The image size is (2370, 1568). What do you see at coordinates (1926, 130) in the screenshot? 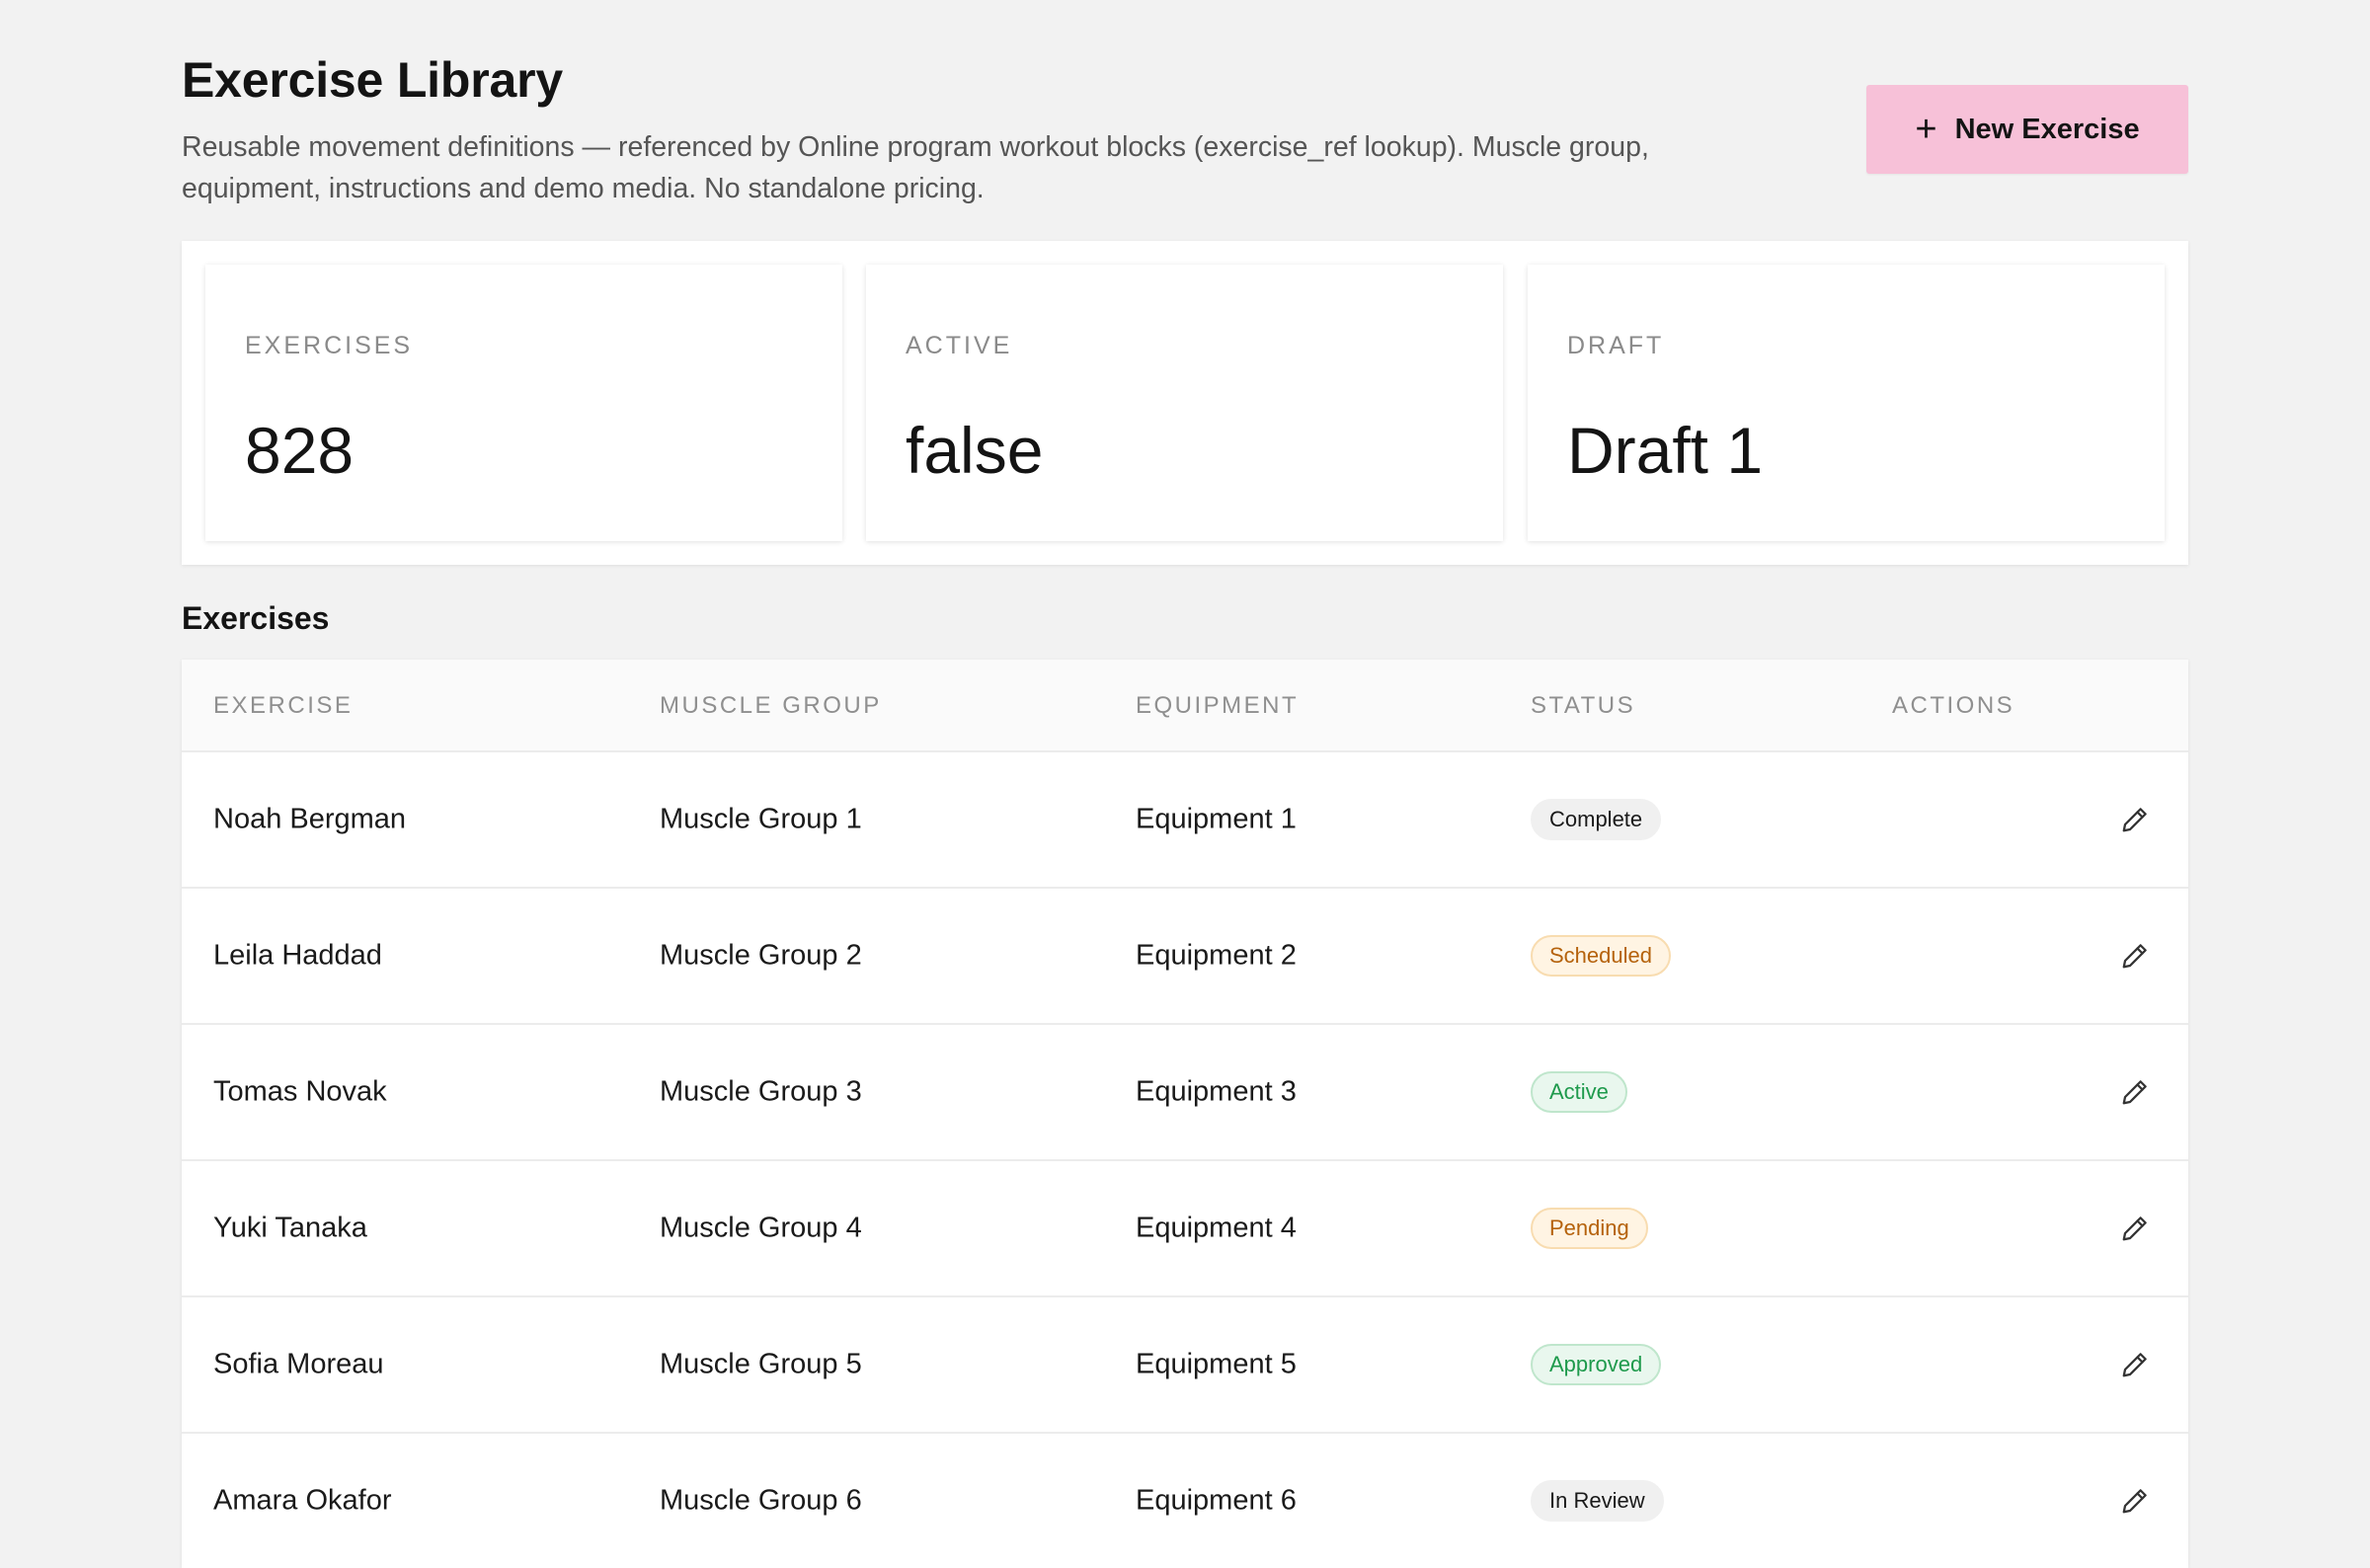
I see `plus-icon: +` at bounding box center [1926, 130].